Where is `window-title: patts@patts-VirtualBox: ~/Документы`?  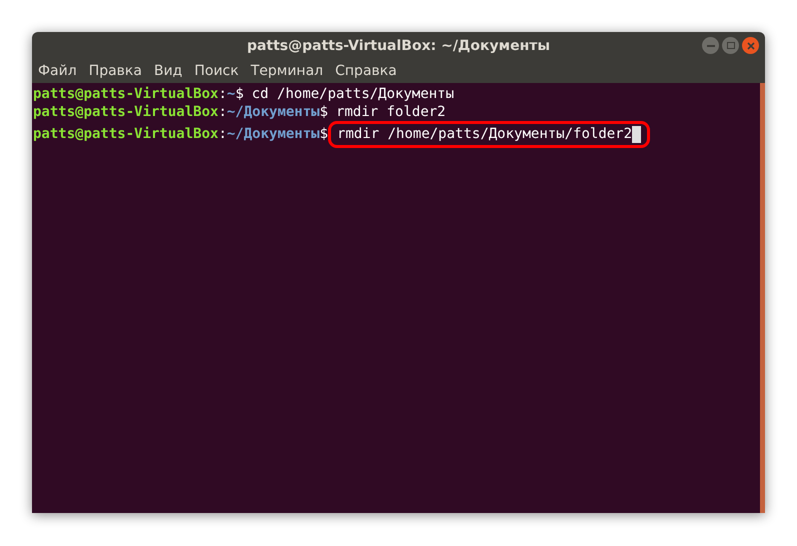 window-title: patts@patts-VirtualBox: ~/Документы is located at coordinates (398, 46).